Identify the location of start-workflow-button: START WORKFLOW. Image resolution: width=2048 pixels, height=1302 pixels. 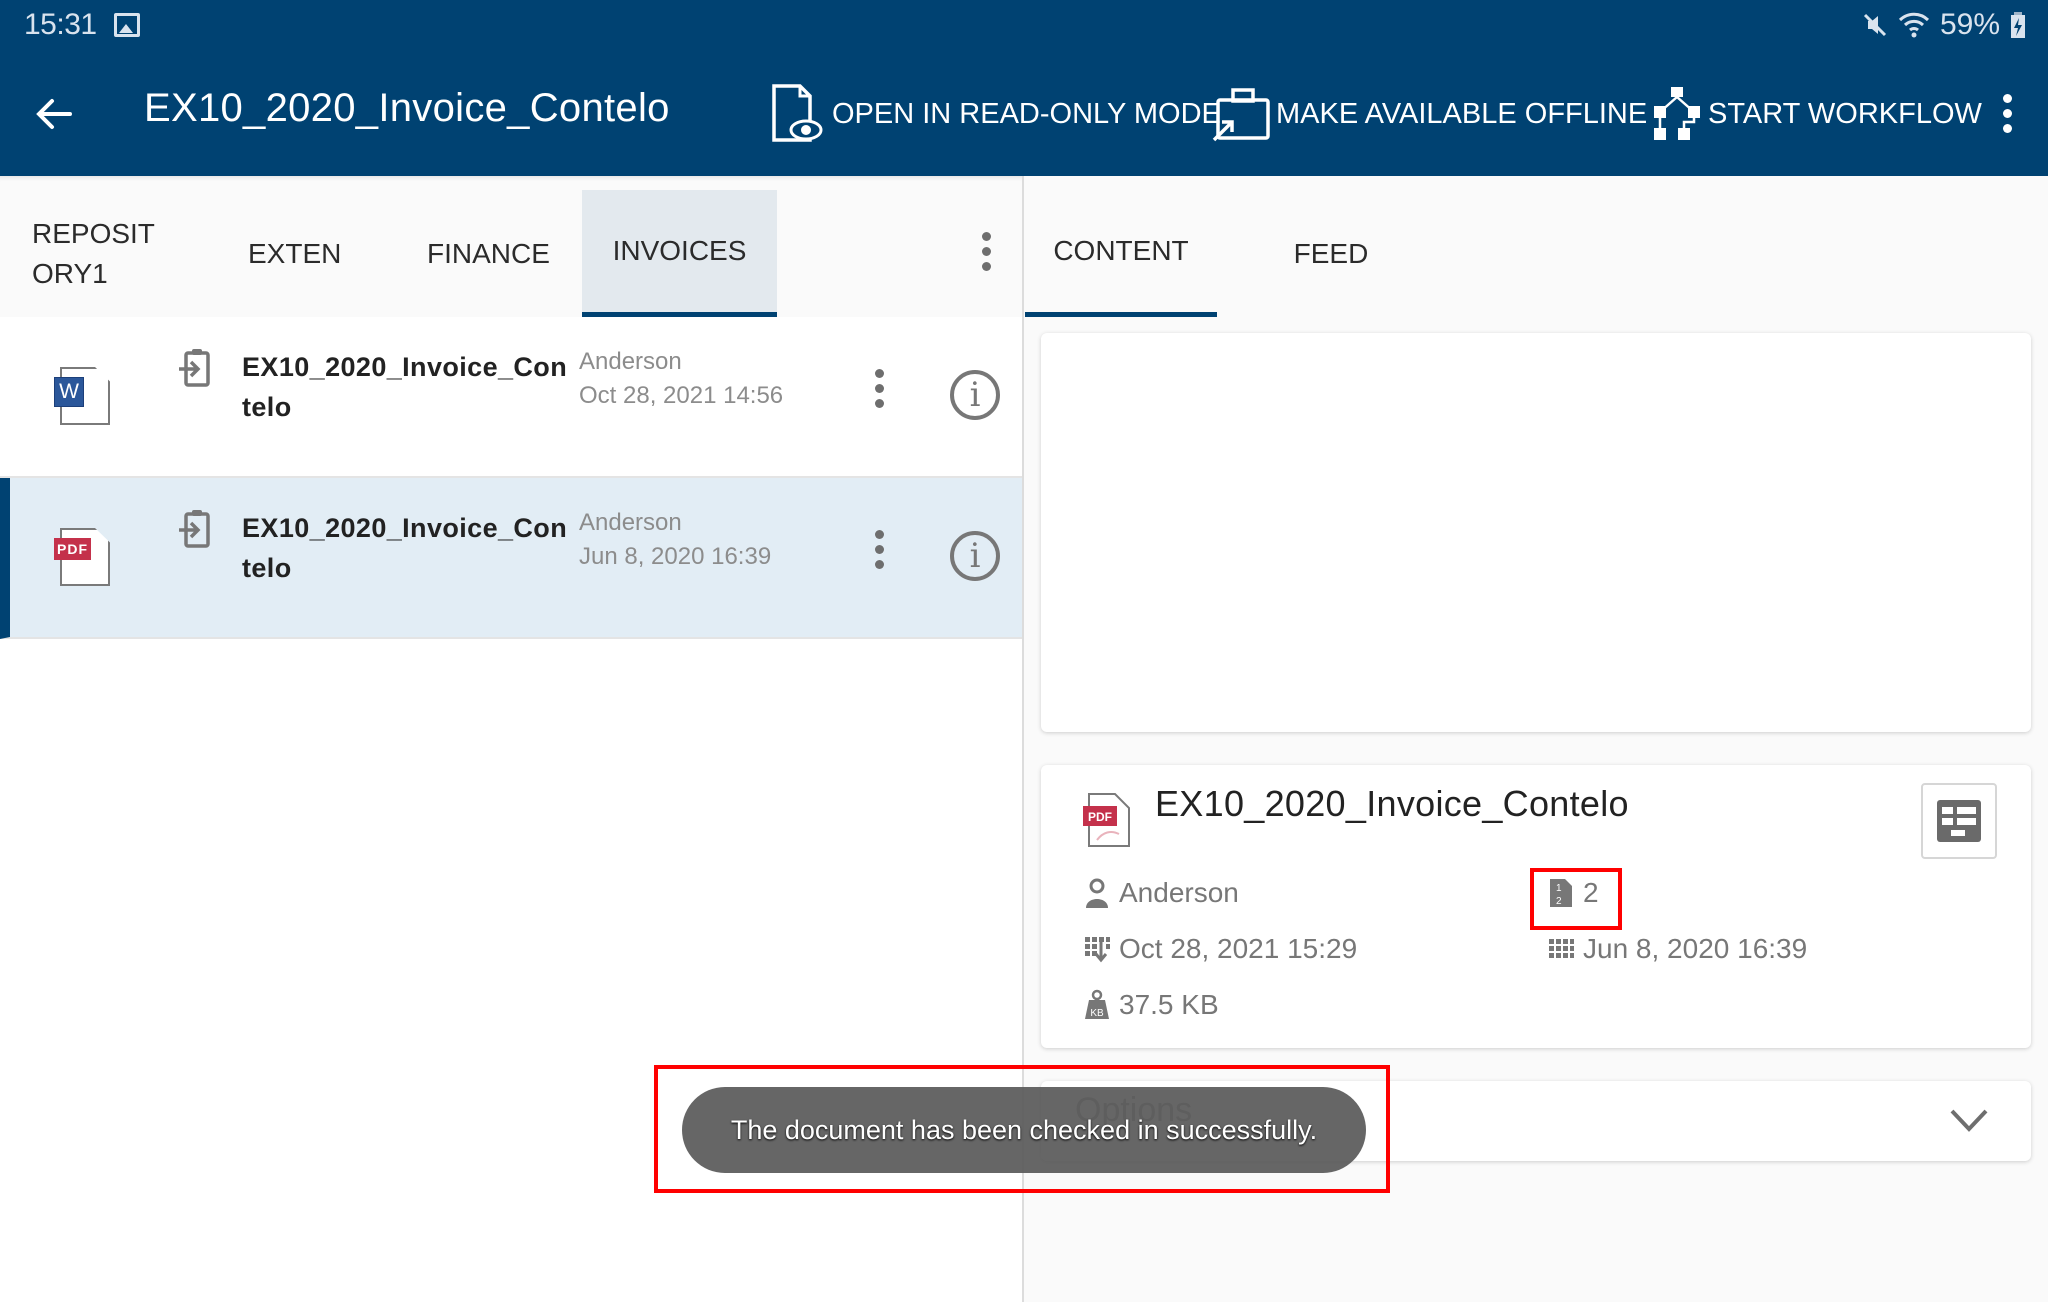
(1817, 114).